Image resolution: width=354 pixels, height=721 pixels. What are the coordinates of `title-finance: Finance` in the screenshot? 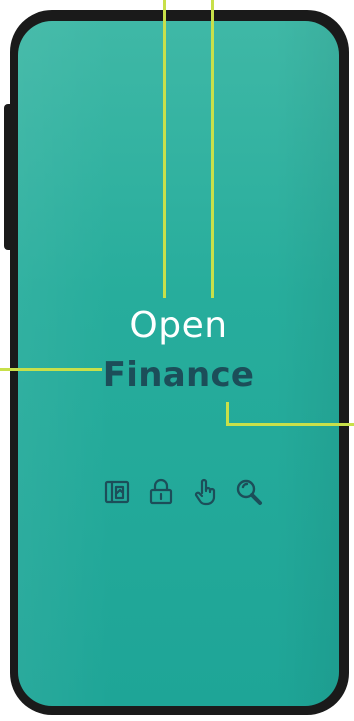 It's located at (178, 375).